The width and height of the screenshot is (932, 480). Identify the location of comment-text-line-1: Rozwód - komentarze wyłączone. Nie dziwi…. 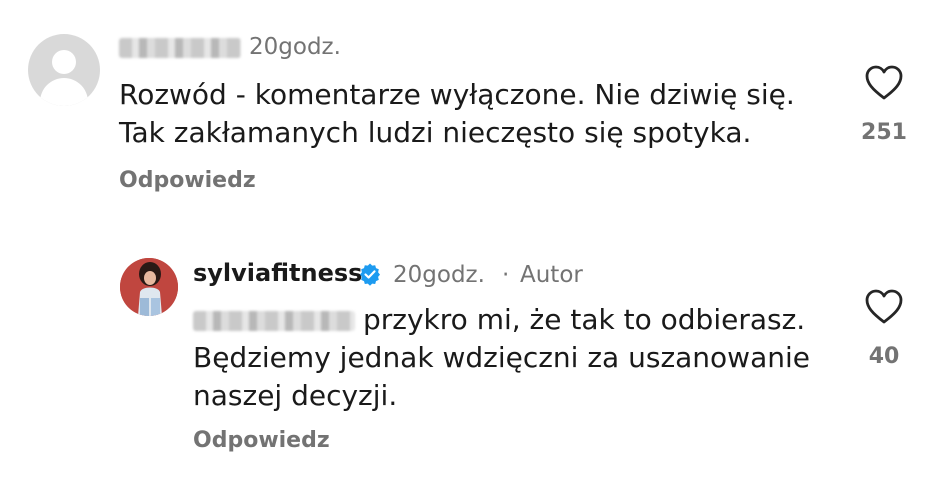
(457, 94).